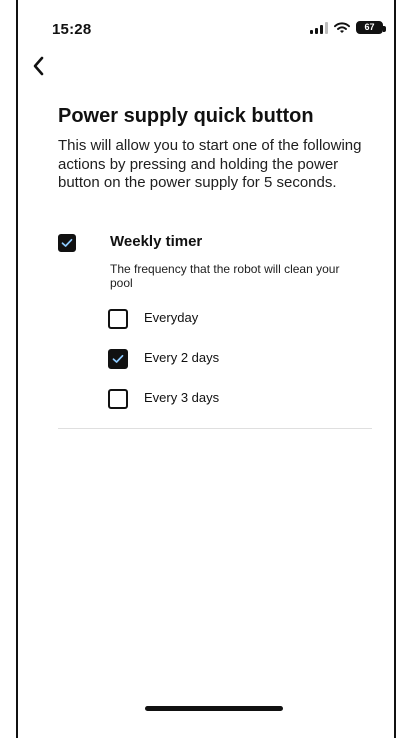  Describe the element at coordinates (156, 241) in the screenshot. I see `weekly-timer-label: Weekly timer` at that location.